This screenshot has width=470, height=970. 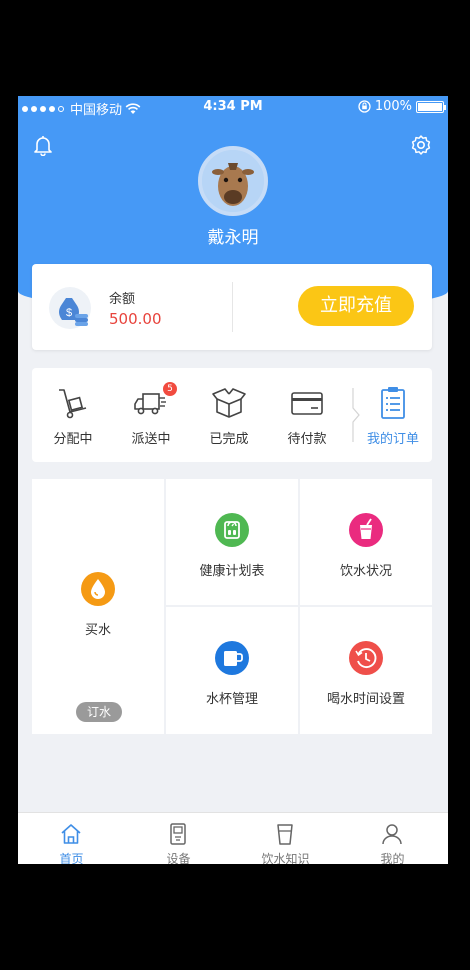 I want to click on water-drop-icon, so click(x=98, y=589).